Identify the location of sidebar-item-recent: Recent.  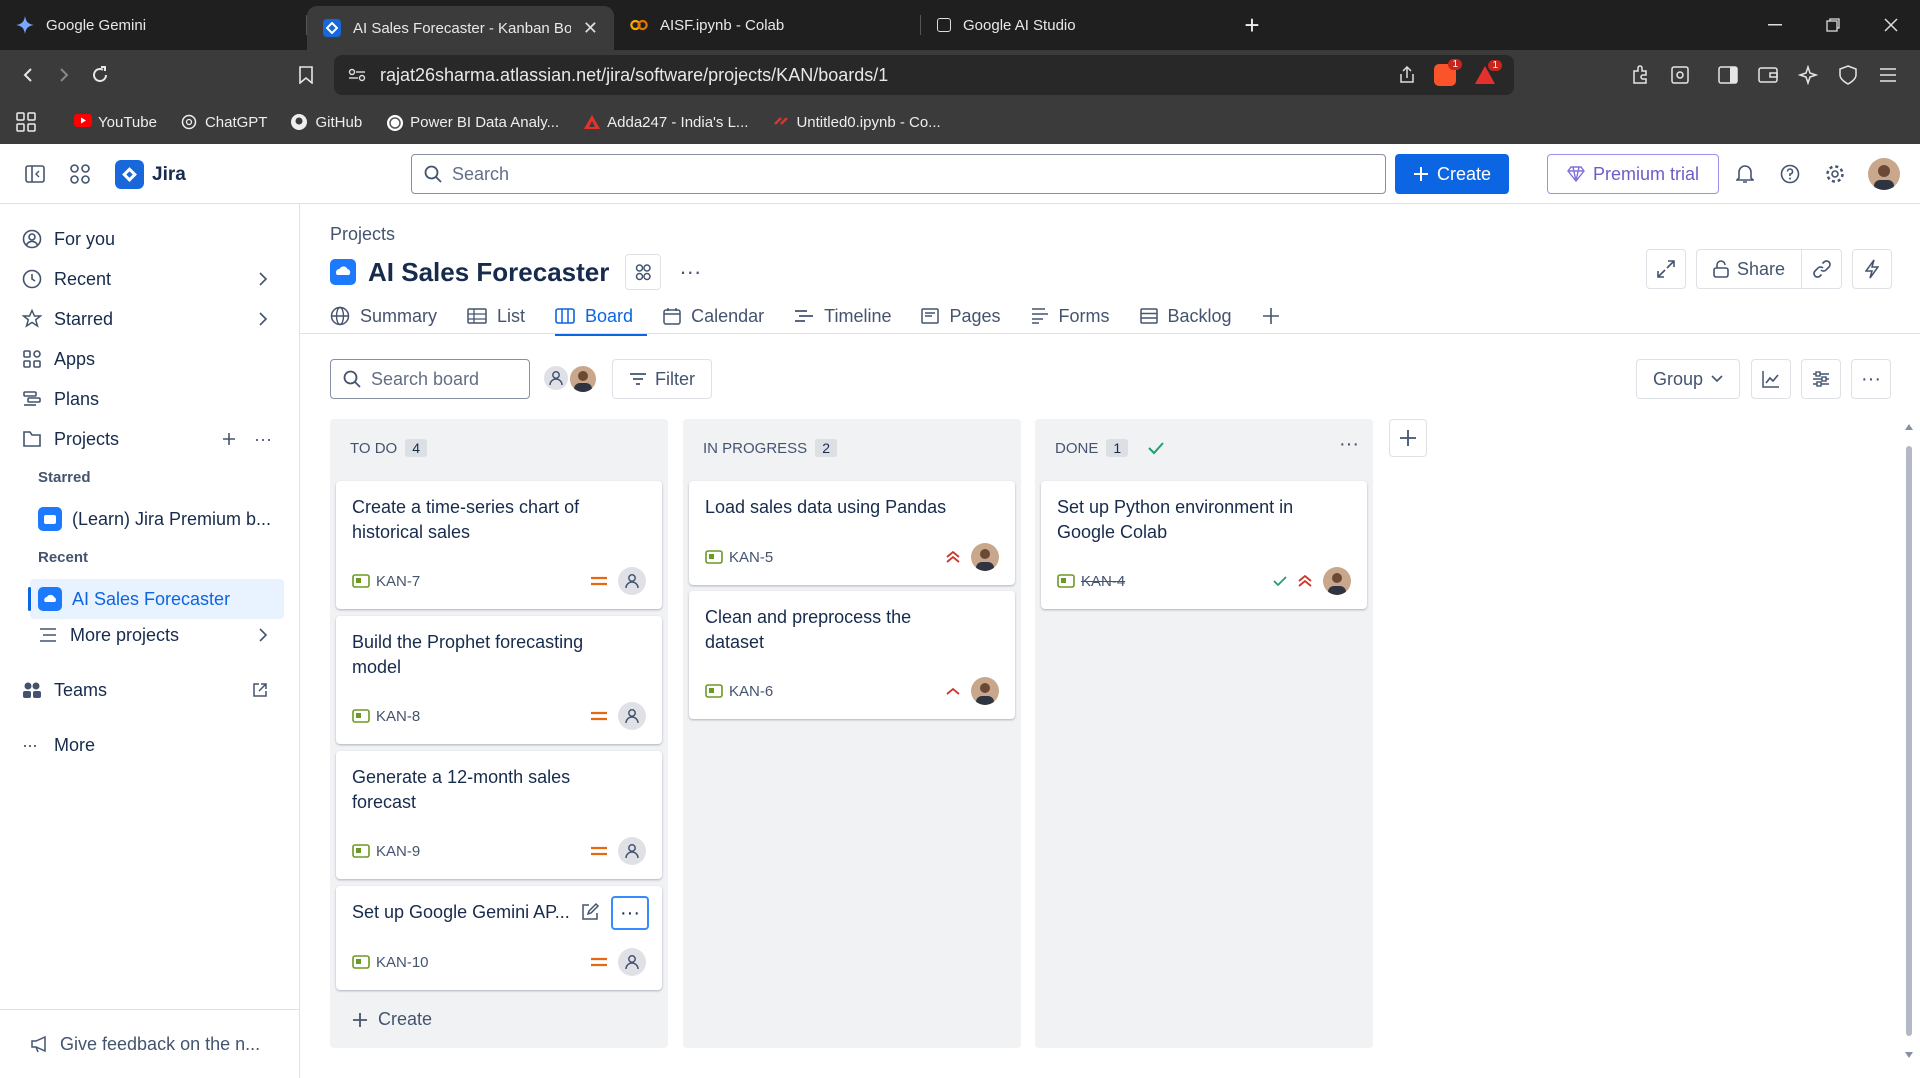
(151, 279).